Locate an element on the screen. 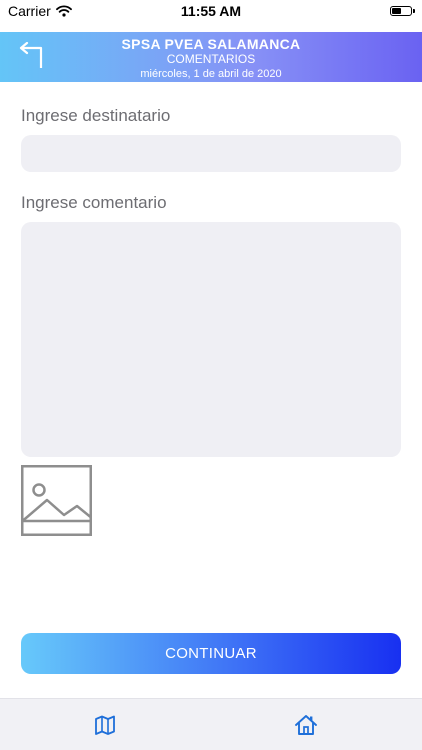 Image resolution: width=422 pixels, height=750 pixels. comment-label: Ingrese comentario is located at coordinates (94, 202).